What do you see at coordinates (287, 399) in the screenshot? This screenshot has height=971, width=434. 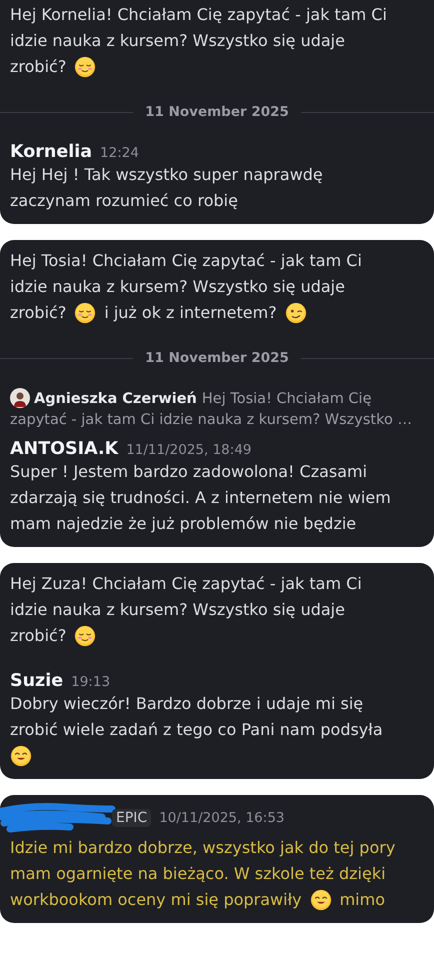 I see `reply-preview: Hej Tosia! Chciałam Cię` at bounding box center [287, 399].